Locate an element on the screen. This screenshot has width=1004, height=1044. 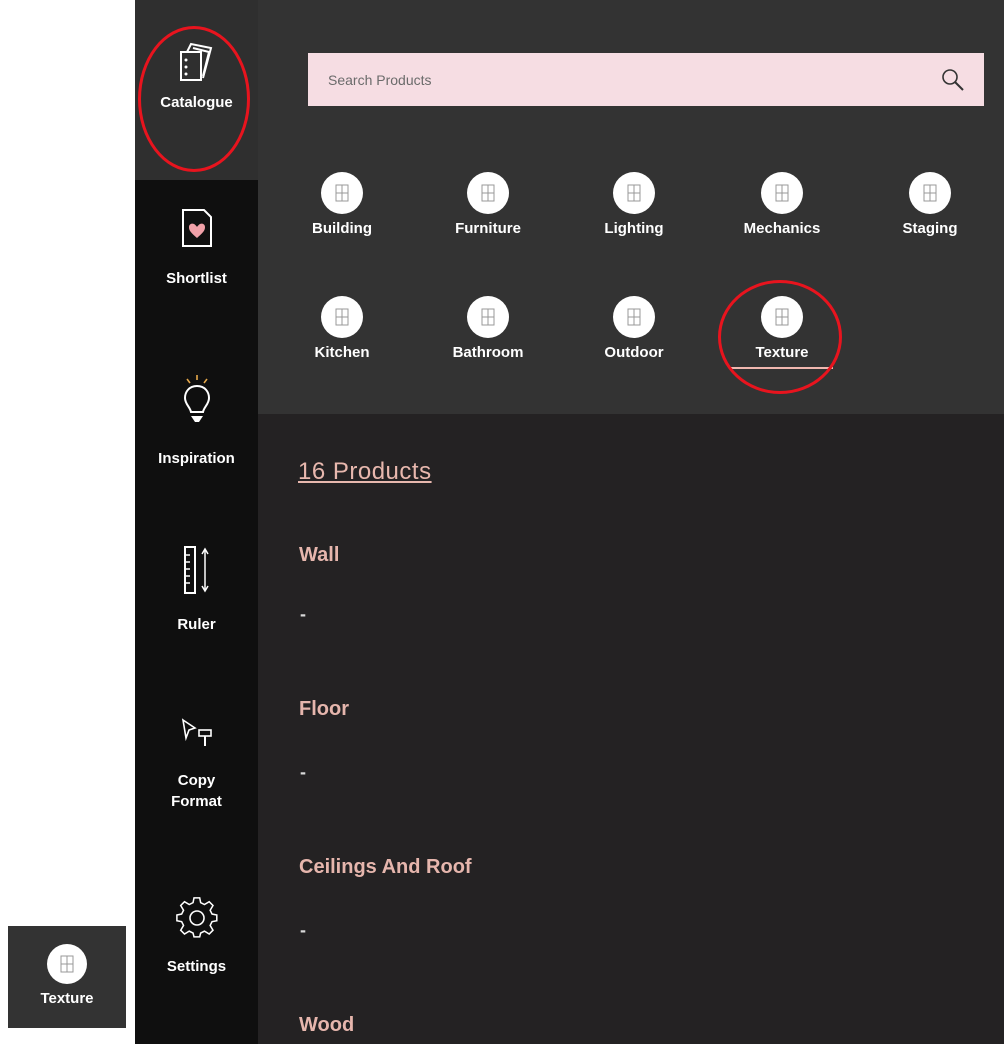
sidebar-item-settings: Settings is located at coordinates (196, 936).